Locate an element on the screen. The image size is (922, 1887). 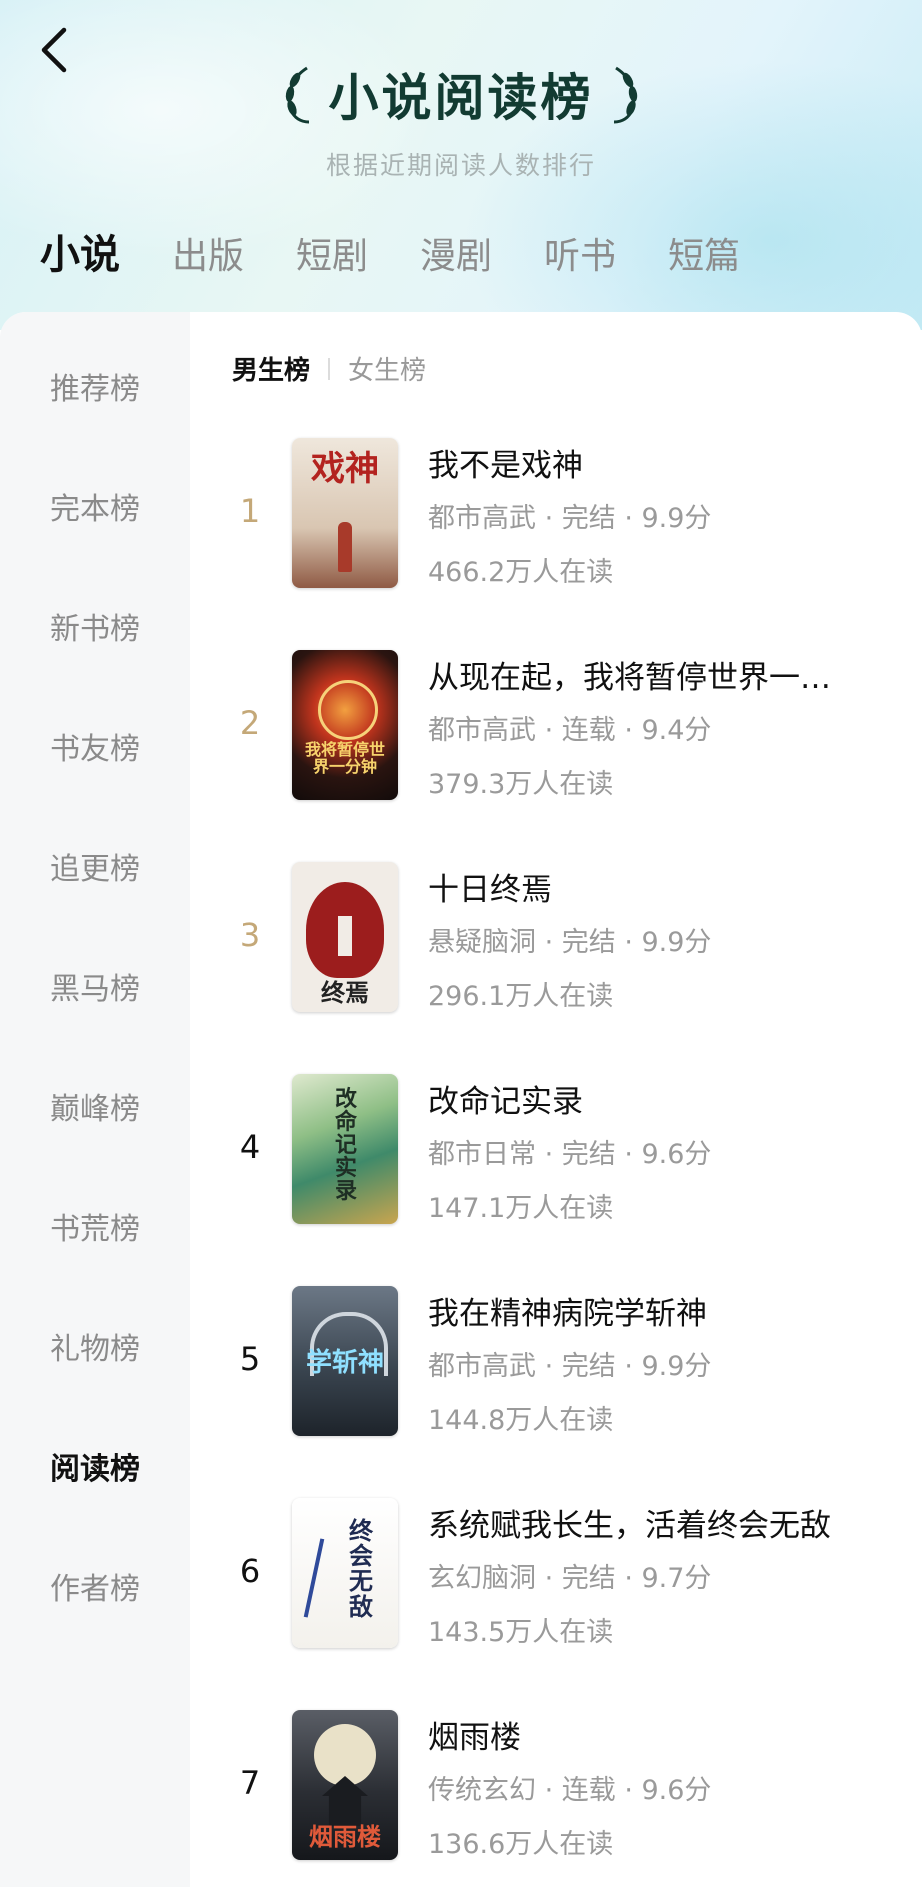
book-title: 改命记实录 is located at coordinates (505, 1102).